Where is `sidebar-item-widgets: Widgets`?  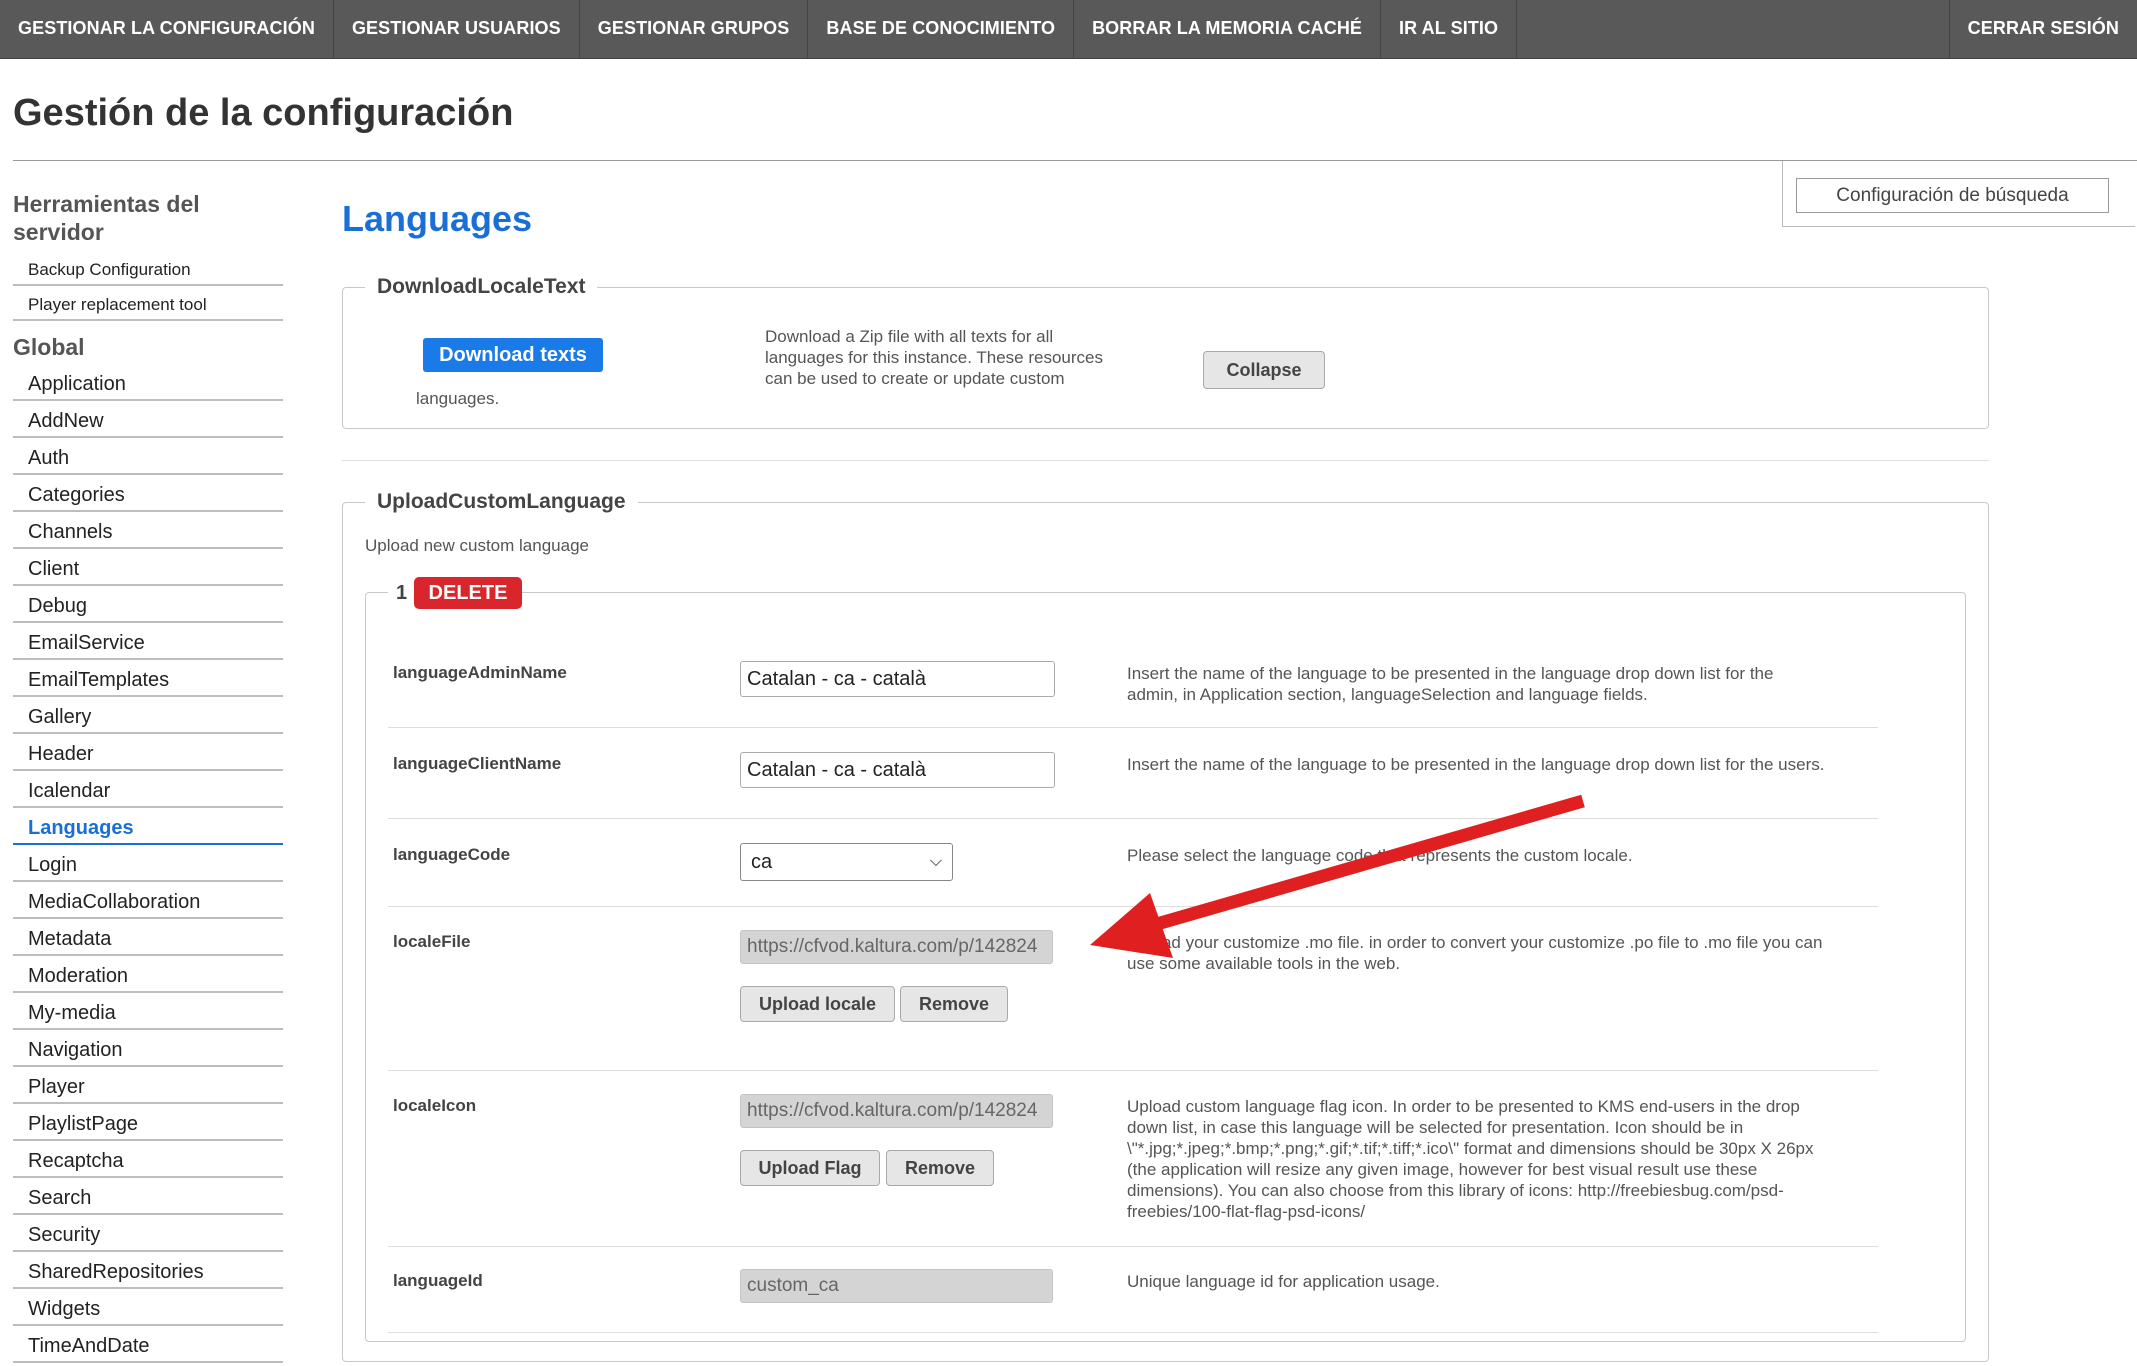
sidebar-item-widgets: Widgets is located at coordinates (148, 1309).